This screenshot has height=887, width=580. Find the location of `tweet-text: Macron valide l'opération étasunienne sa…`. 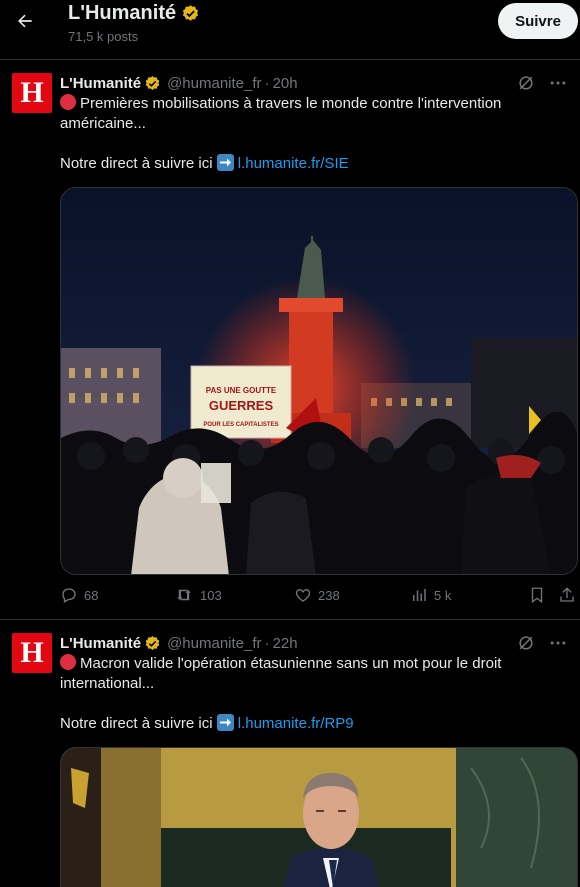

tweet-text: Macron valide l'opération étasunienne sa… is located at coordinates (281, 693).